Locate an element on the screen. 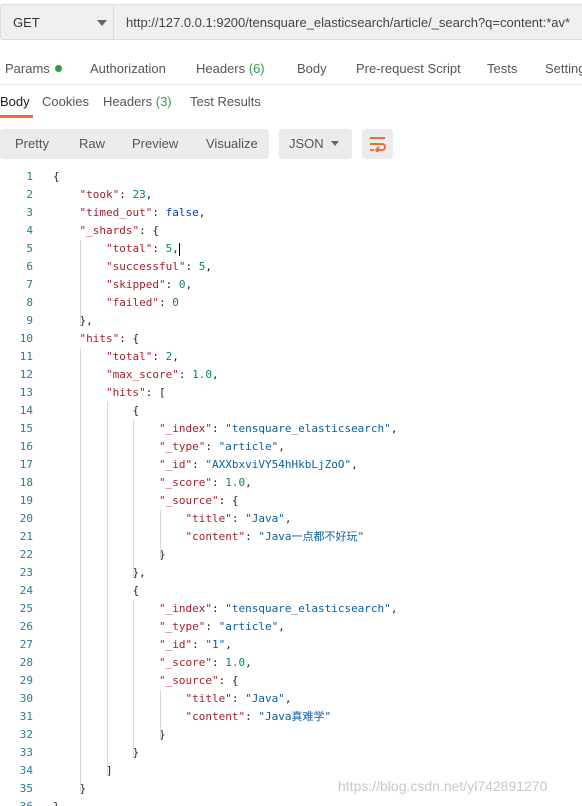 This screenshot has height=806, width=582. pretty-button: Pretty is located at coordinates (32, 143).